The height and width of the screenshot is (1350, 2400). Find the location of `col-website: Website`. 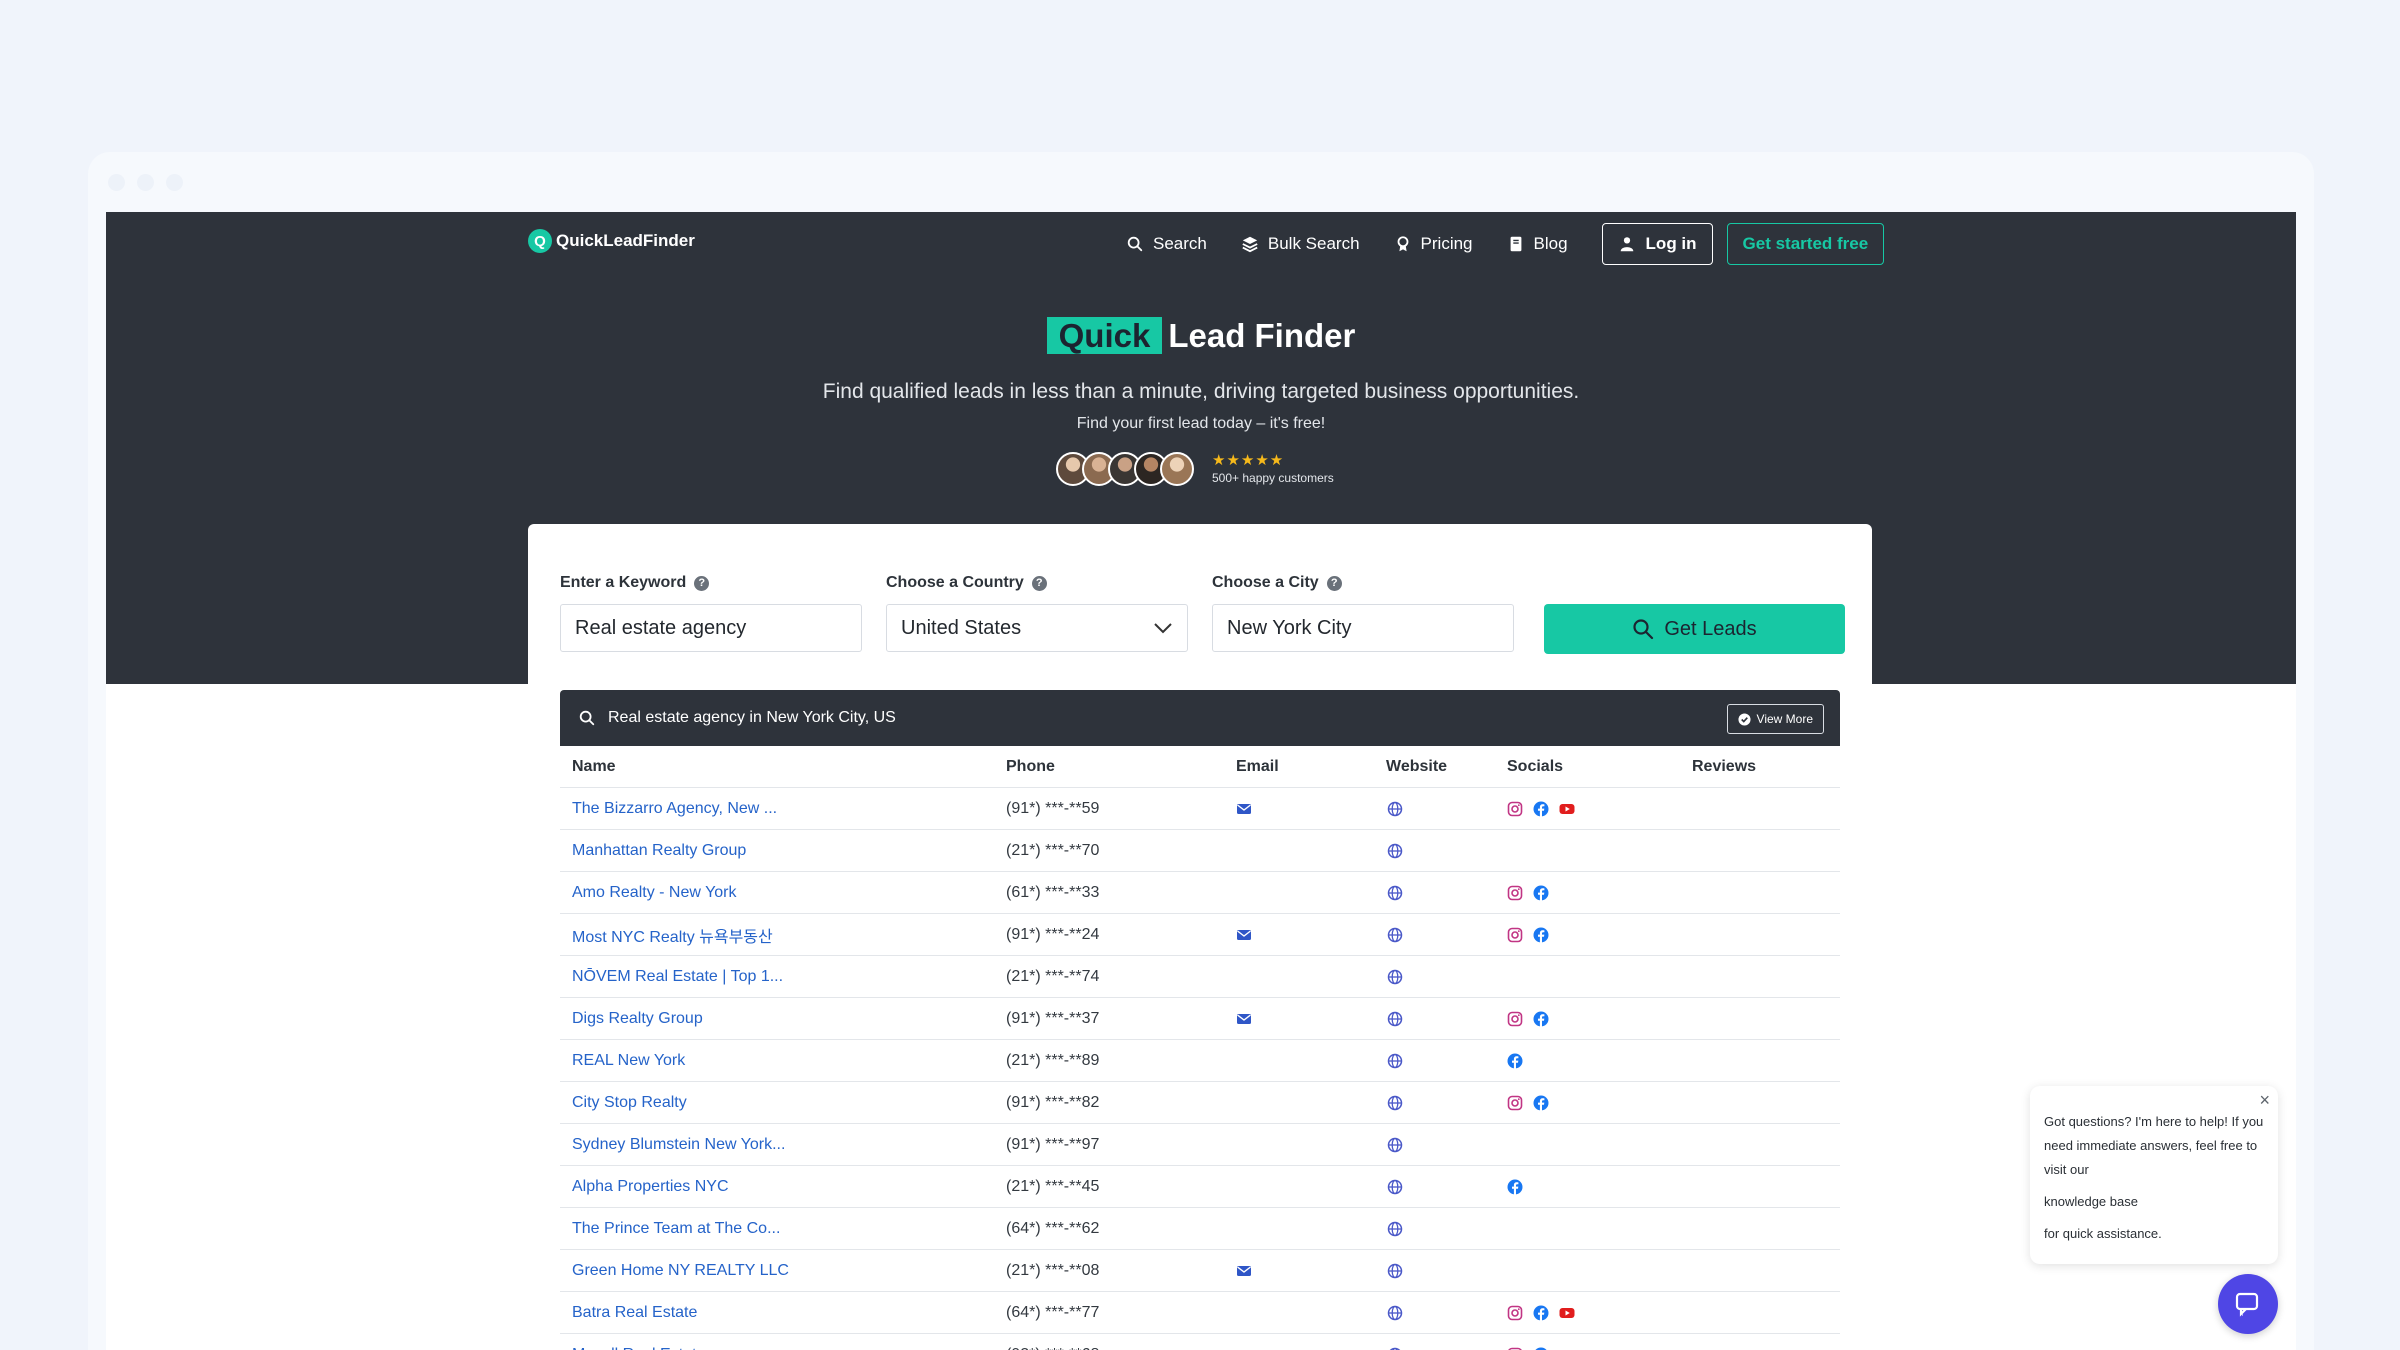

col-website: Website is located at coordinates (1416, 766).